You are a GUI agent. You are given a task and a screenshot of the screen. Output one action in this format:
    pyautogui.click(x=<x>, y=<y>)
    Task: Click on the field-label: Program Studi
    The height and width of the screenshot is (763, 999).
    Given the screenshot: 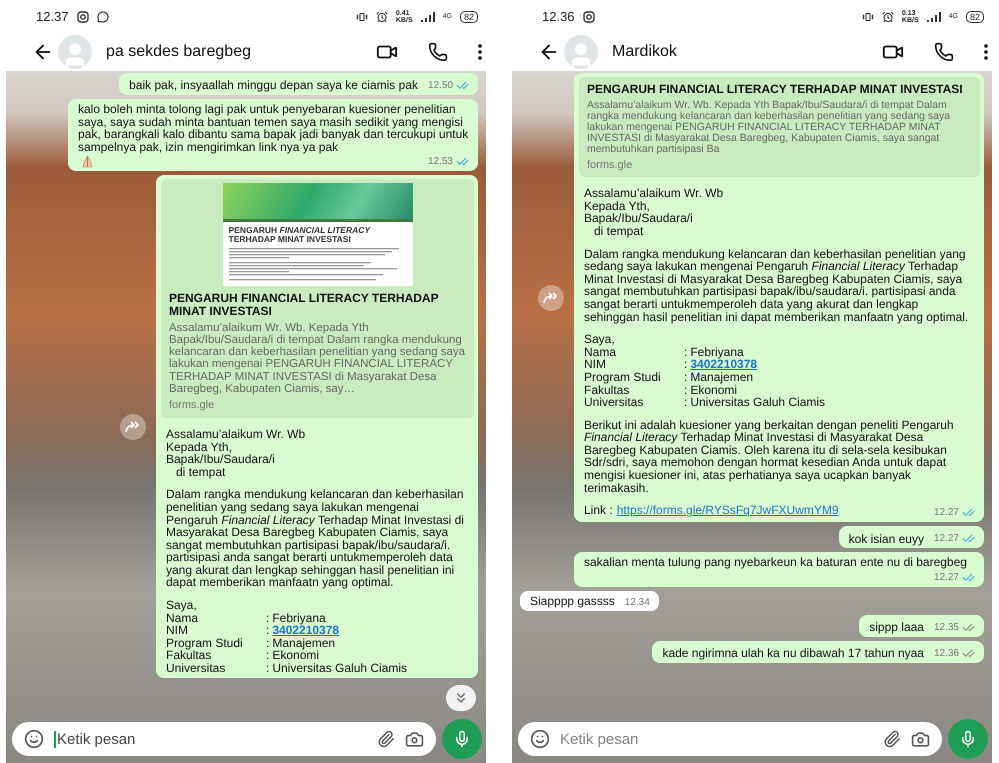 What is the action you would take?
    pyautogui.click(x=623, y=377)
    